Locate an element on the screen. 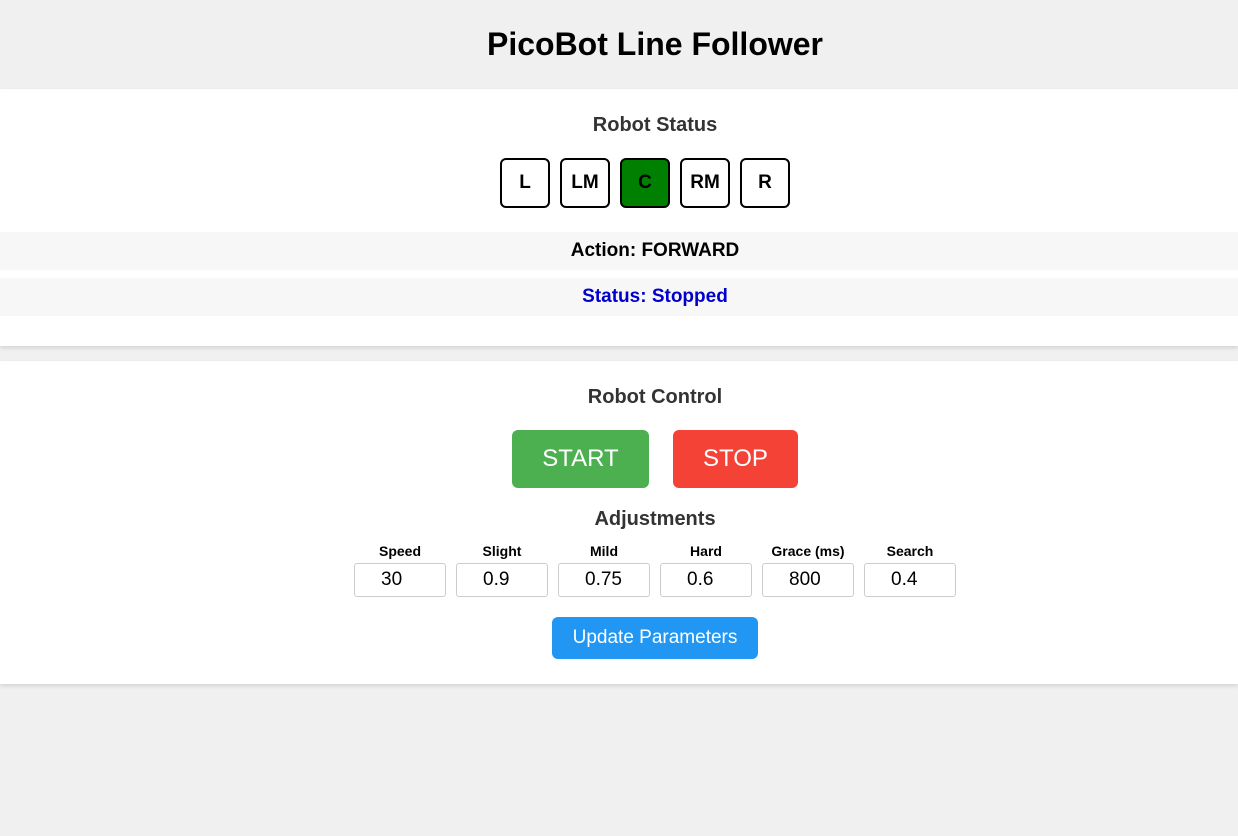 Image resolution: width=1238 pixels, height=836 pixels. param-mild: Mild is located at coordinates (604, 569).